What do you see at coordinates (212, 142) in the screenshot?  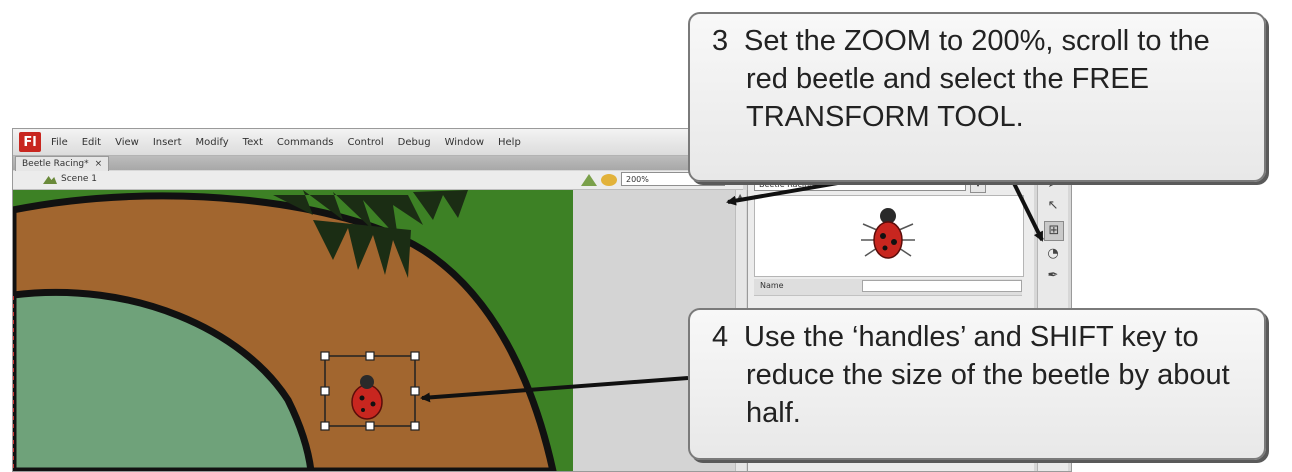 I see `menu-modify: Modify` at bounding box center [212, 142].